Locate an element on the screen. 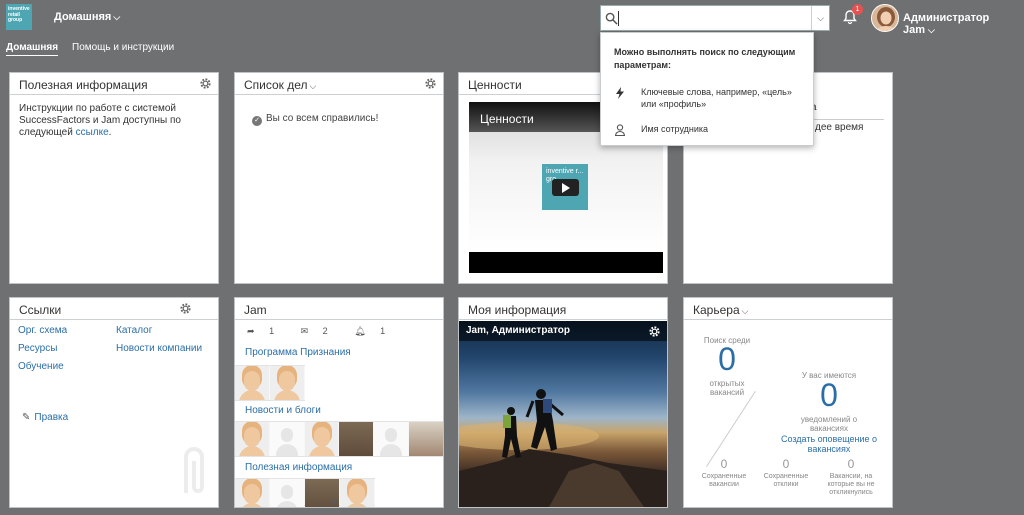  tile-header: Ссылки is located at coordinates (114, 309).